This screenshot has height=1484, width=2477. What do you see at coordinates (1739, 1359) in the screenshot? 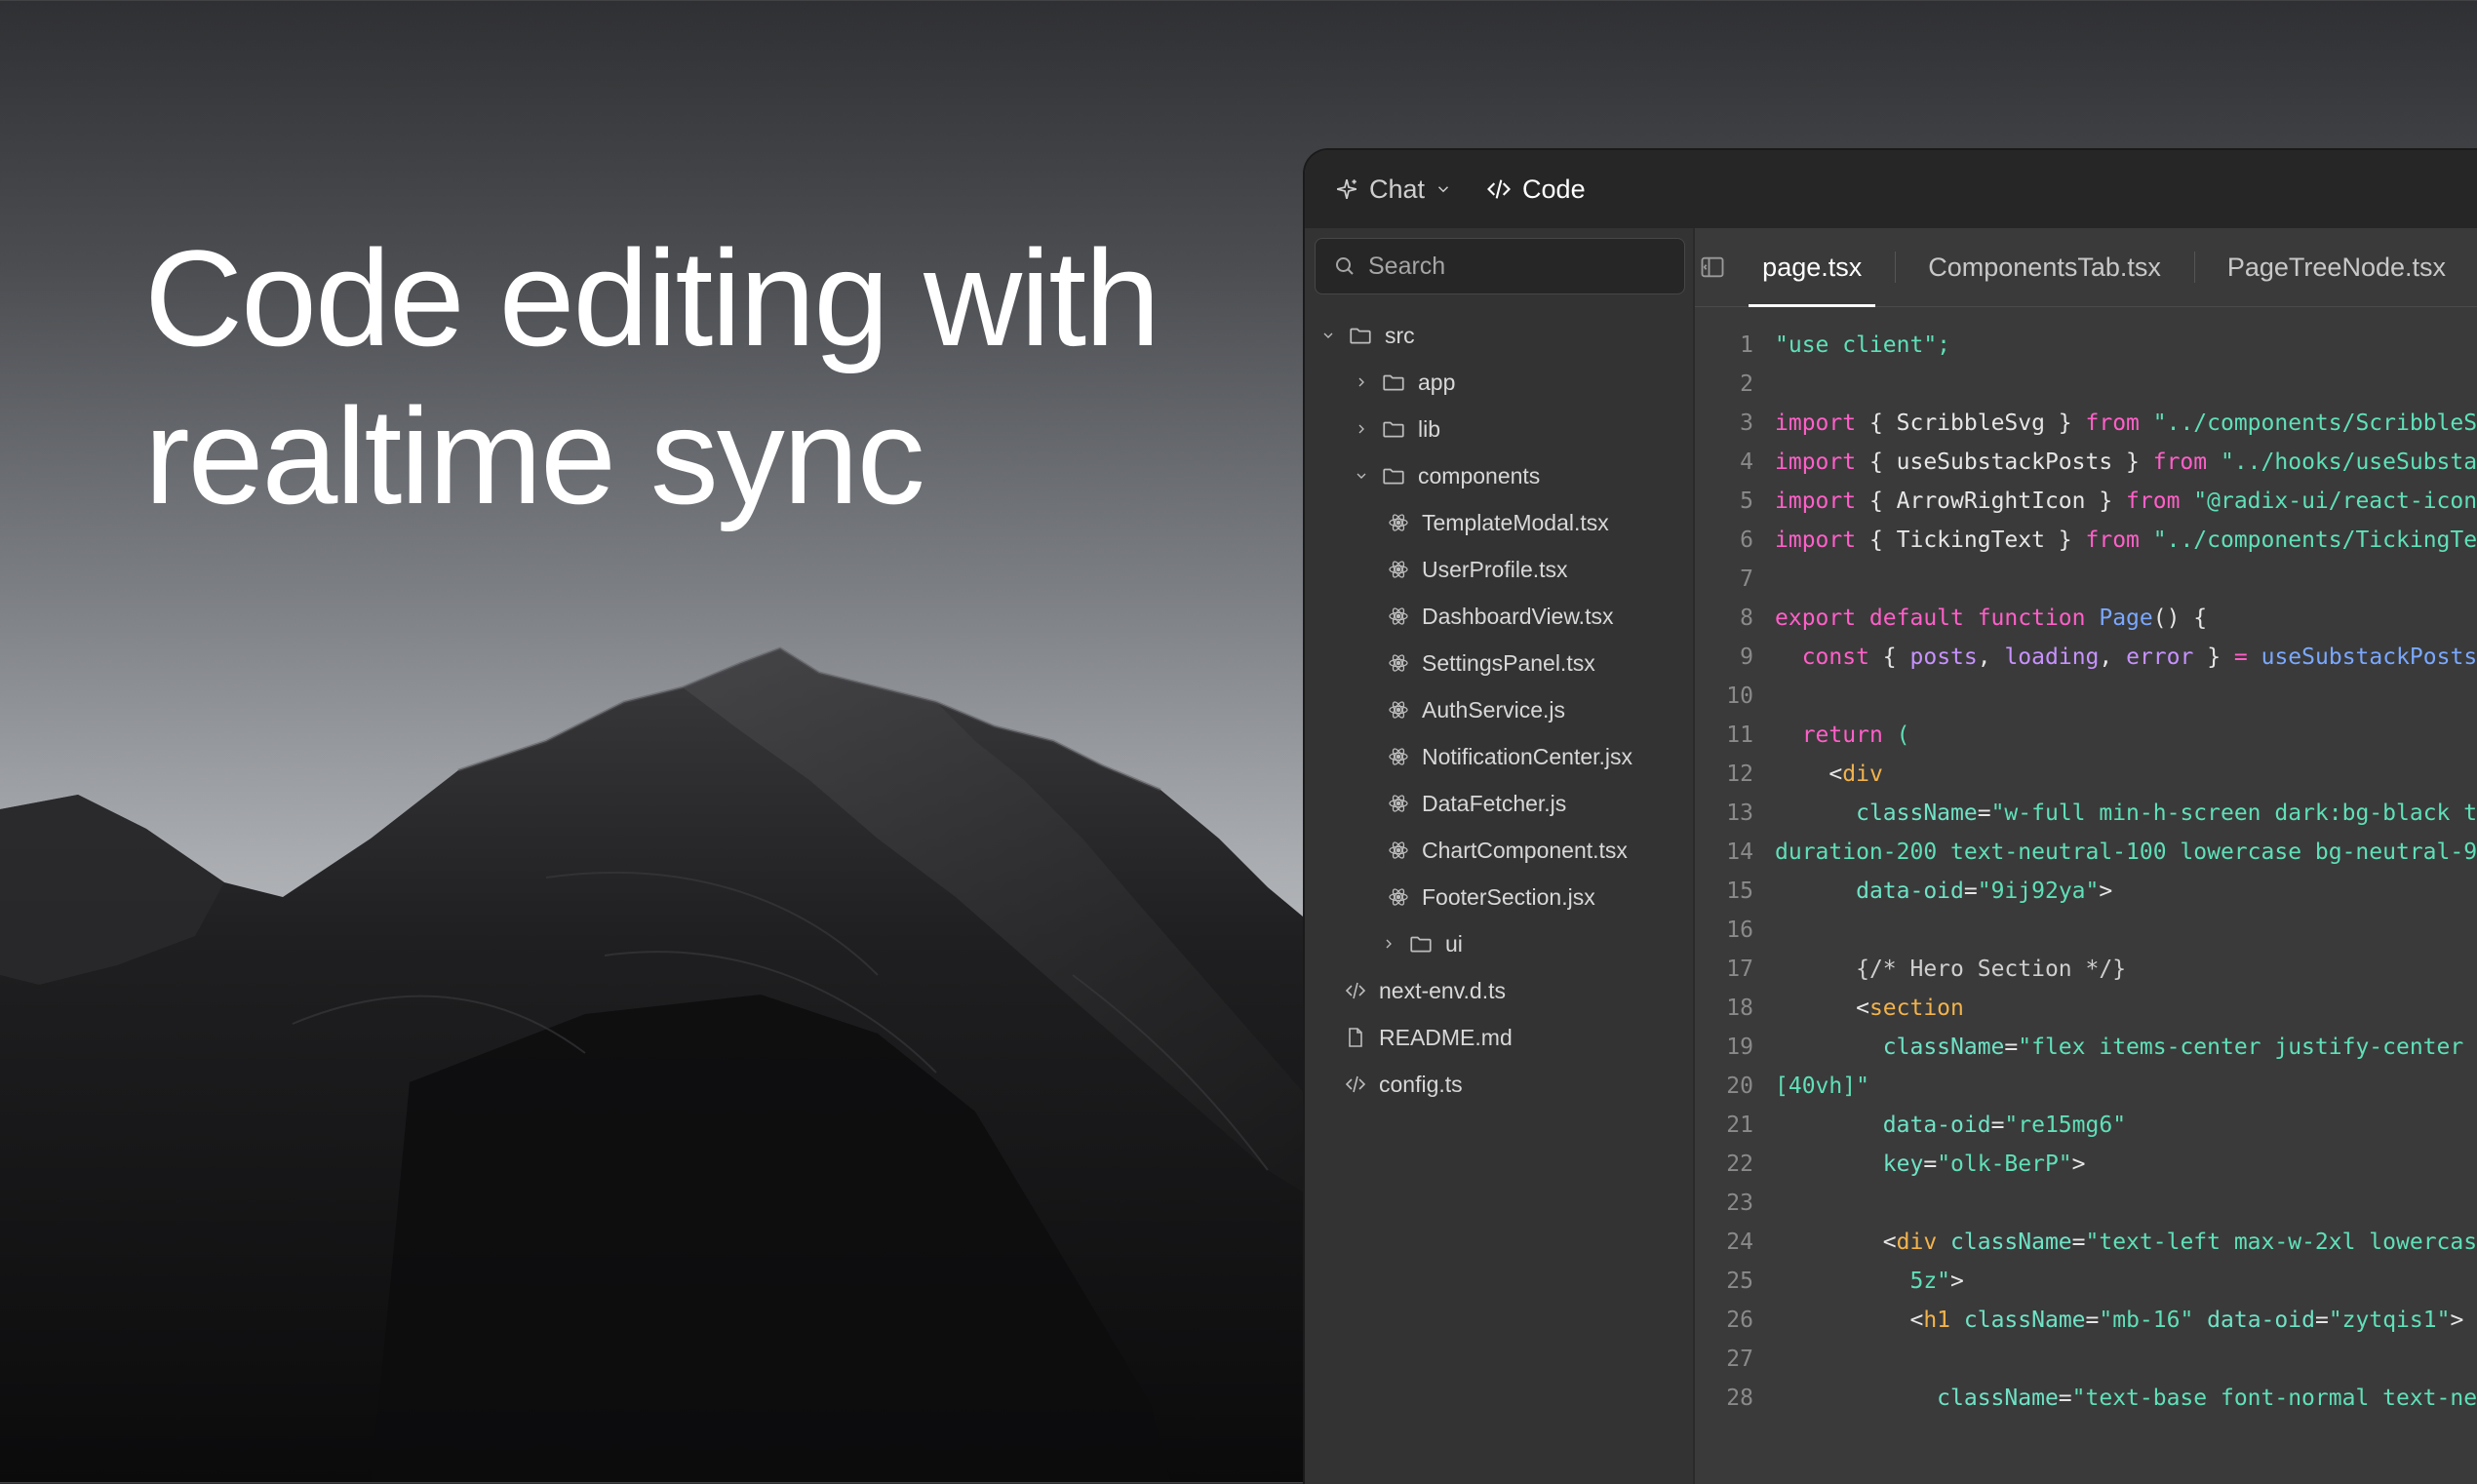
I see `line-number: 27` at bounding box center [1739, 1359].